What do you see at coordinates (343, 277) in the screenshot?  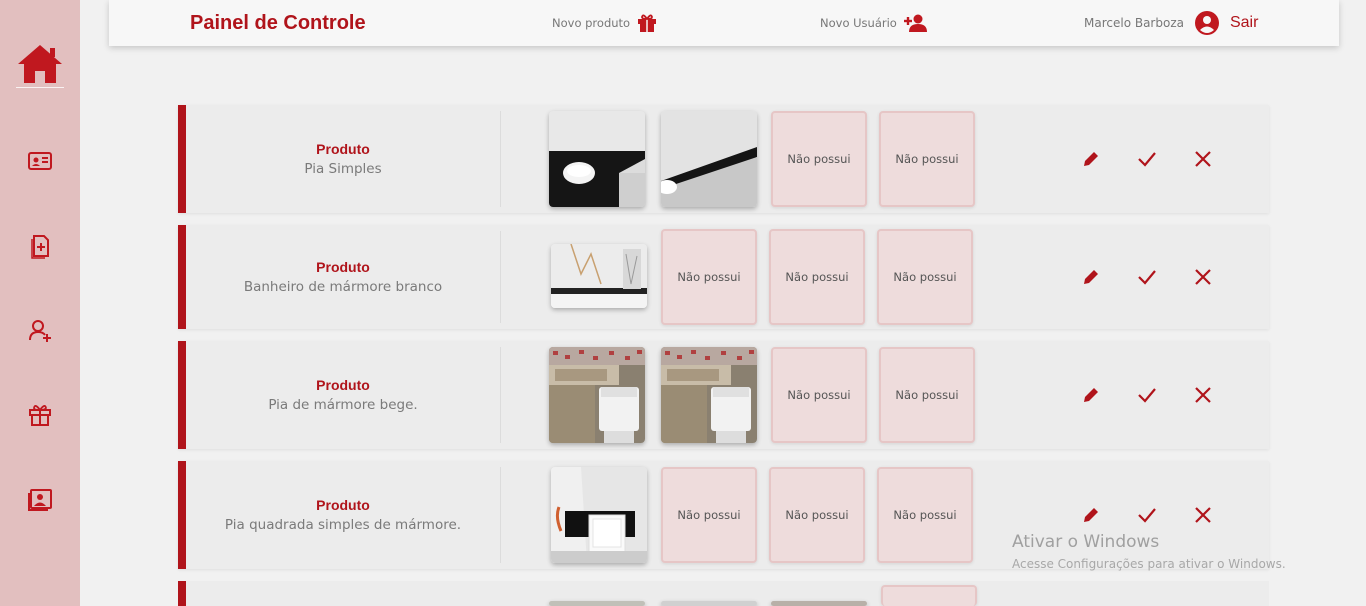 I see `product-info: Produto Banheiro de mármore branco` at bounding box center [343, 277].